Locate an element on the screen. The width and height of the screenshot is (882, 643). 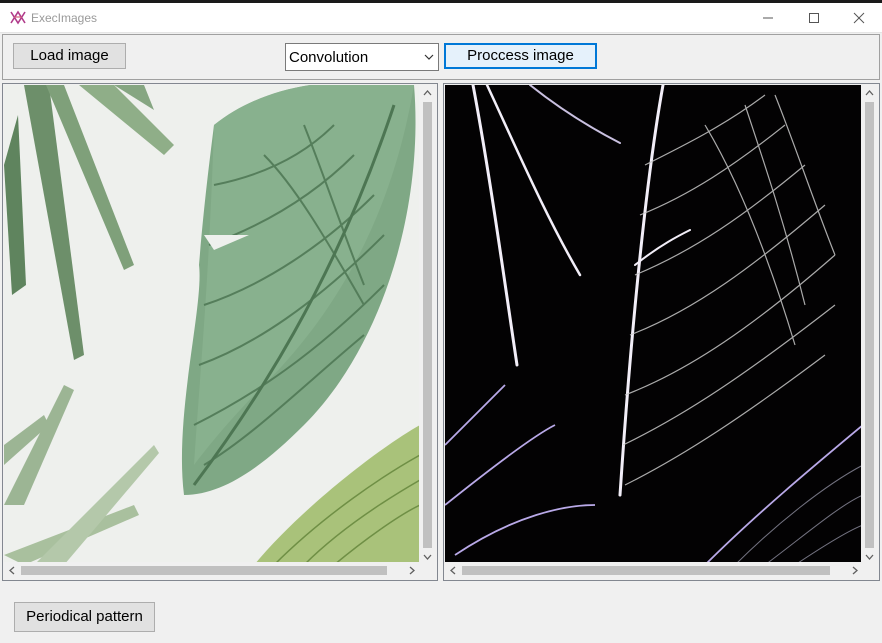
app-logo-icon is located at coordinates (18, 17).